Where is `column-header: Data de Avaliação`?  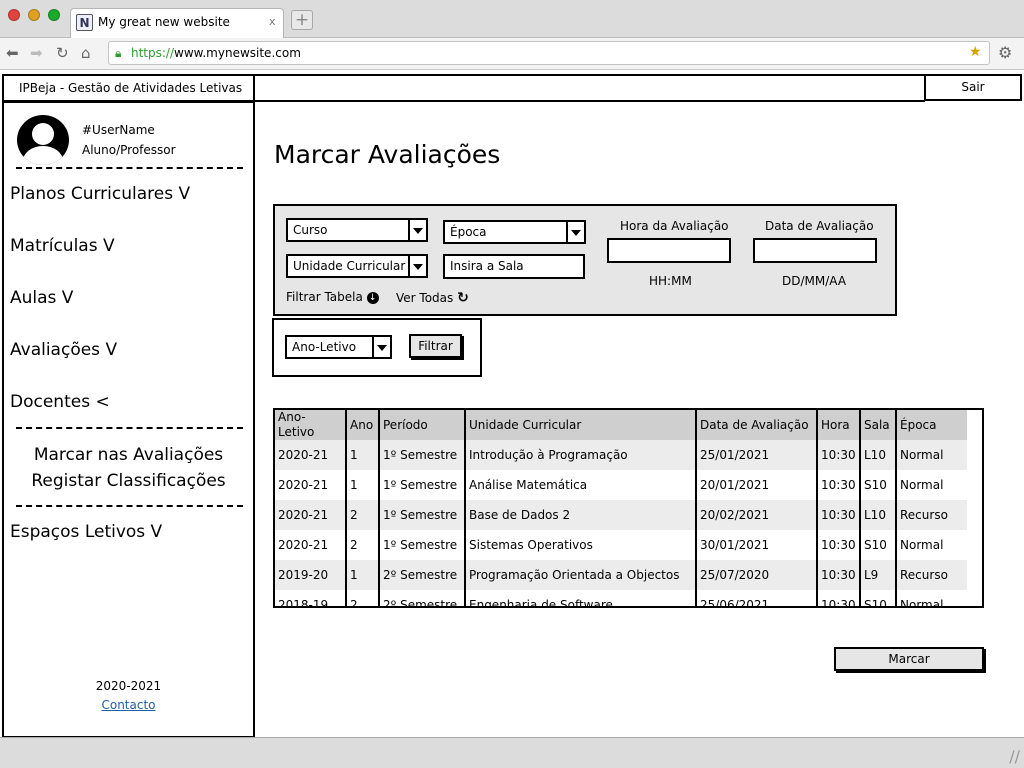
column-header: Data de Avaliação is located at coordinates (757, 425).